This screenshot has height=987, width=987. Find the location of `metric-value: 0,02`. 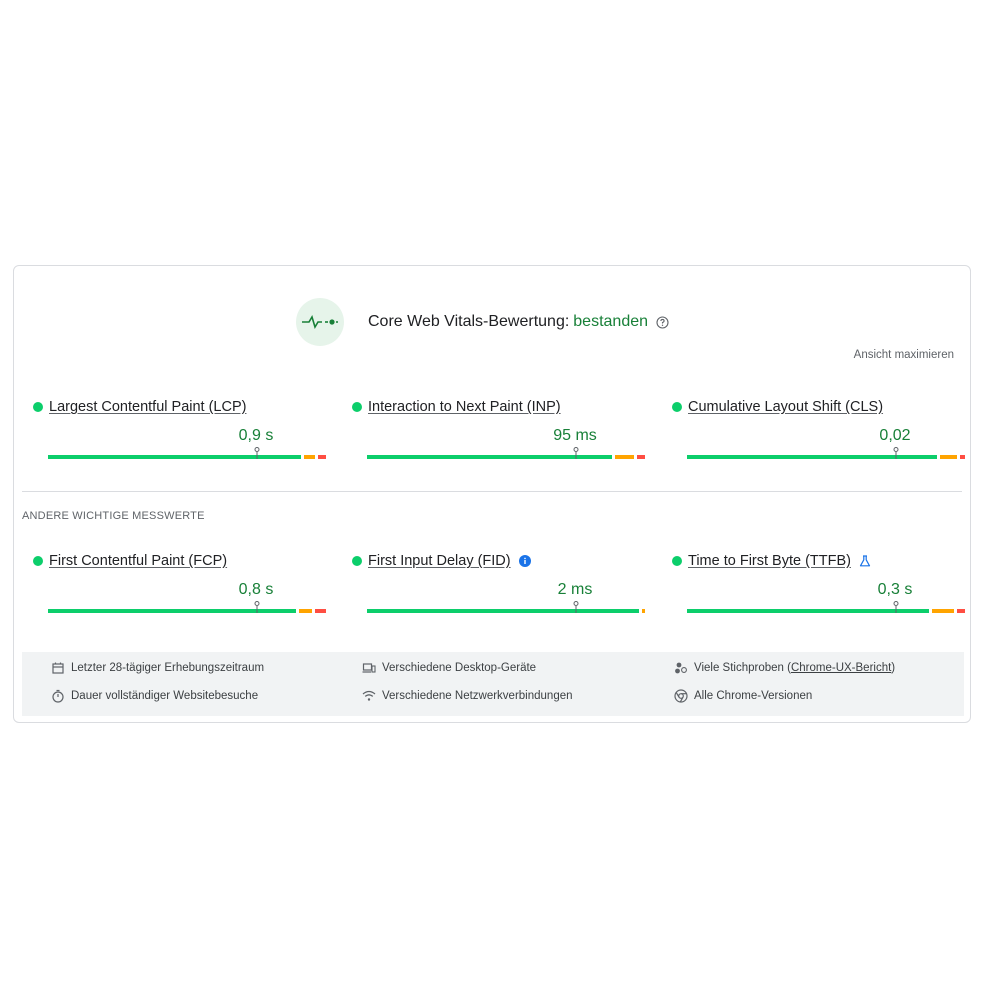

metric-value: 0,02 is located at coordinates (895, 435).